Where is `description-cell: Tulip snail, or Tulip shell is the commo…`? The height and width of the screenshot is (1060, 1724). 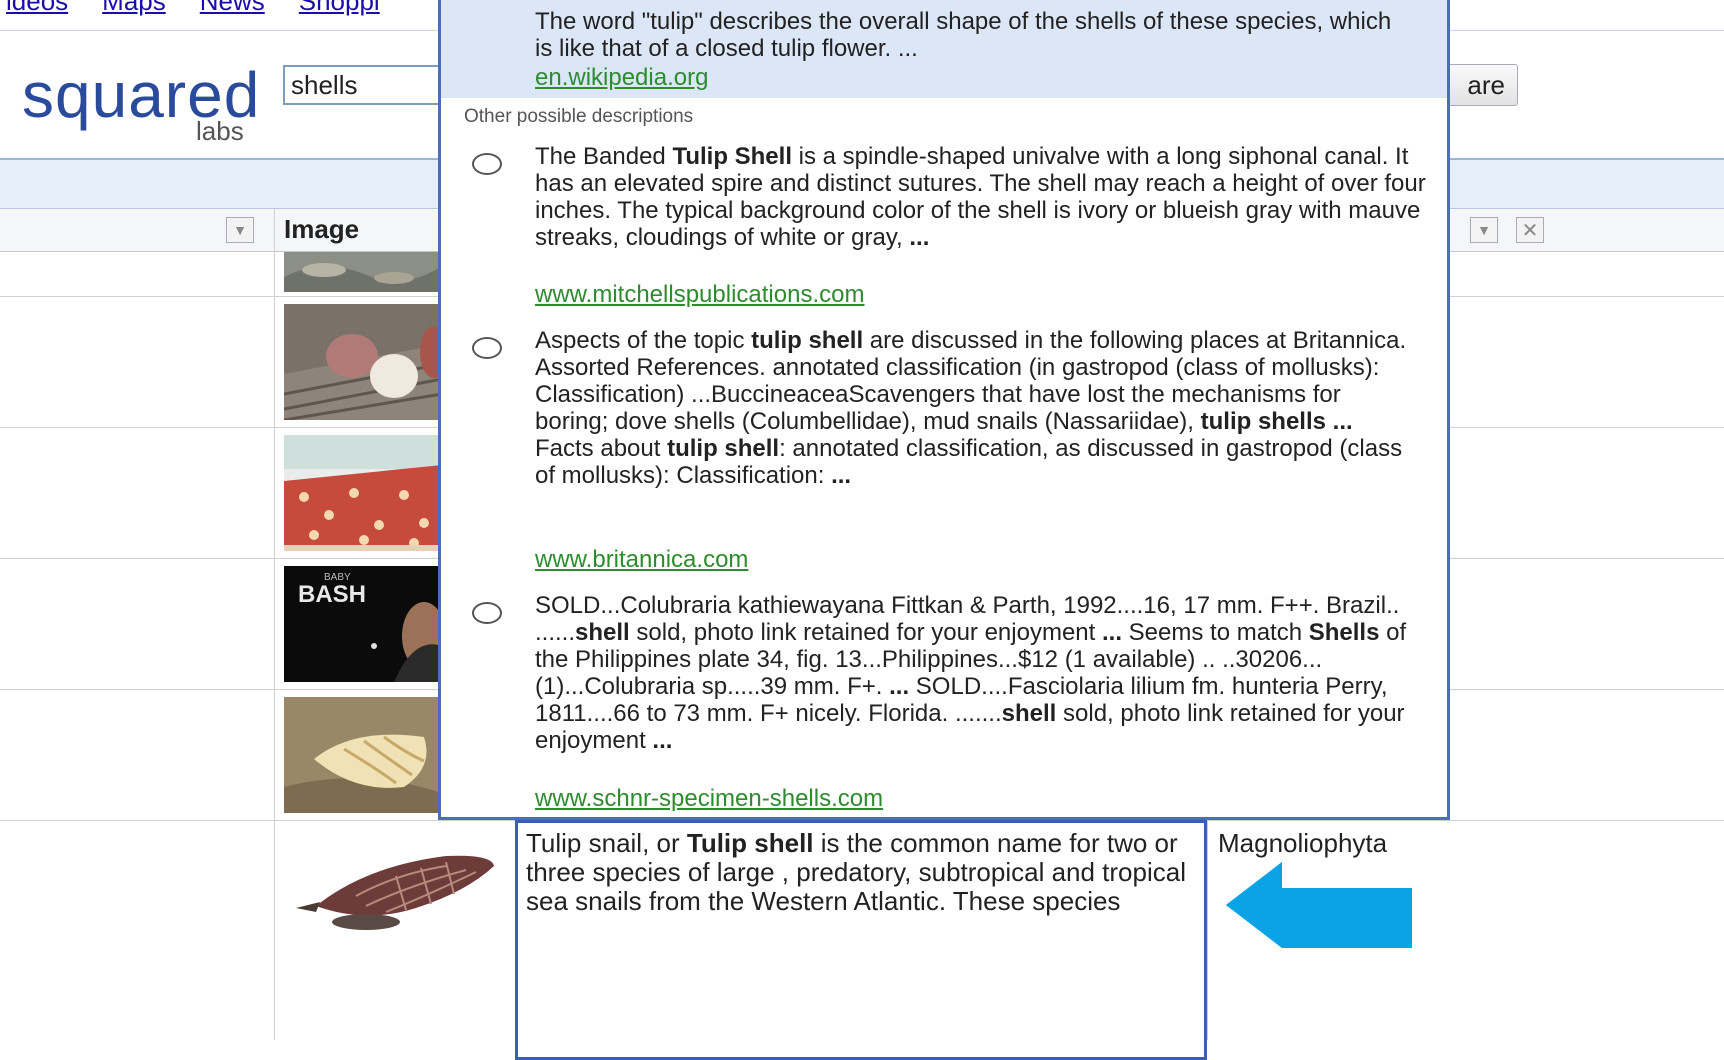
description-cell: Tulip snail, or Tulip shell is the commo… is located at coordinates (861, 940).